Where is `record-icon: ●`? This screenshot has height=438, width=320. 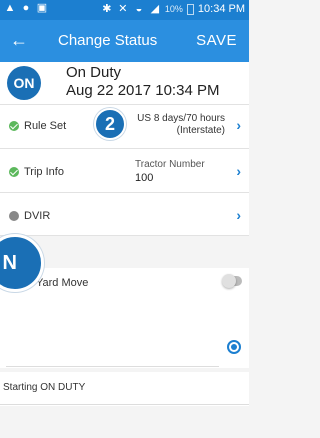
record-icon: ● is located at coordinates (26, 8).